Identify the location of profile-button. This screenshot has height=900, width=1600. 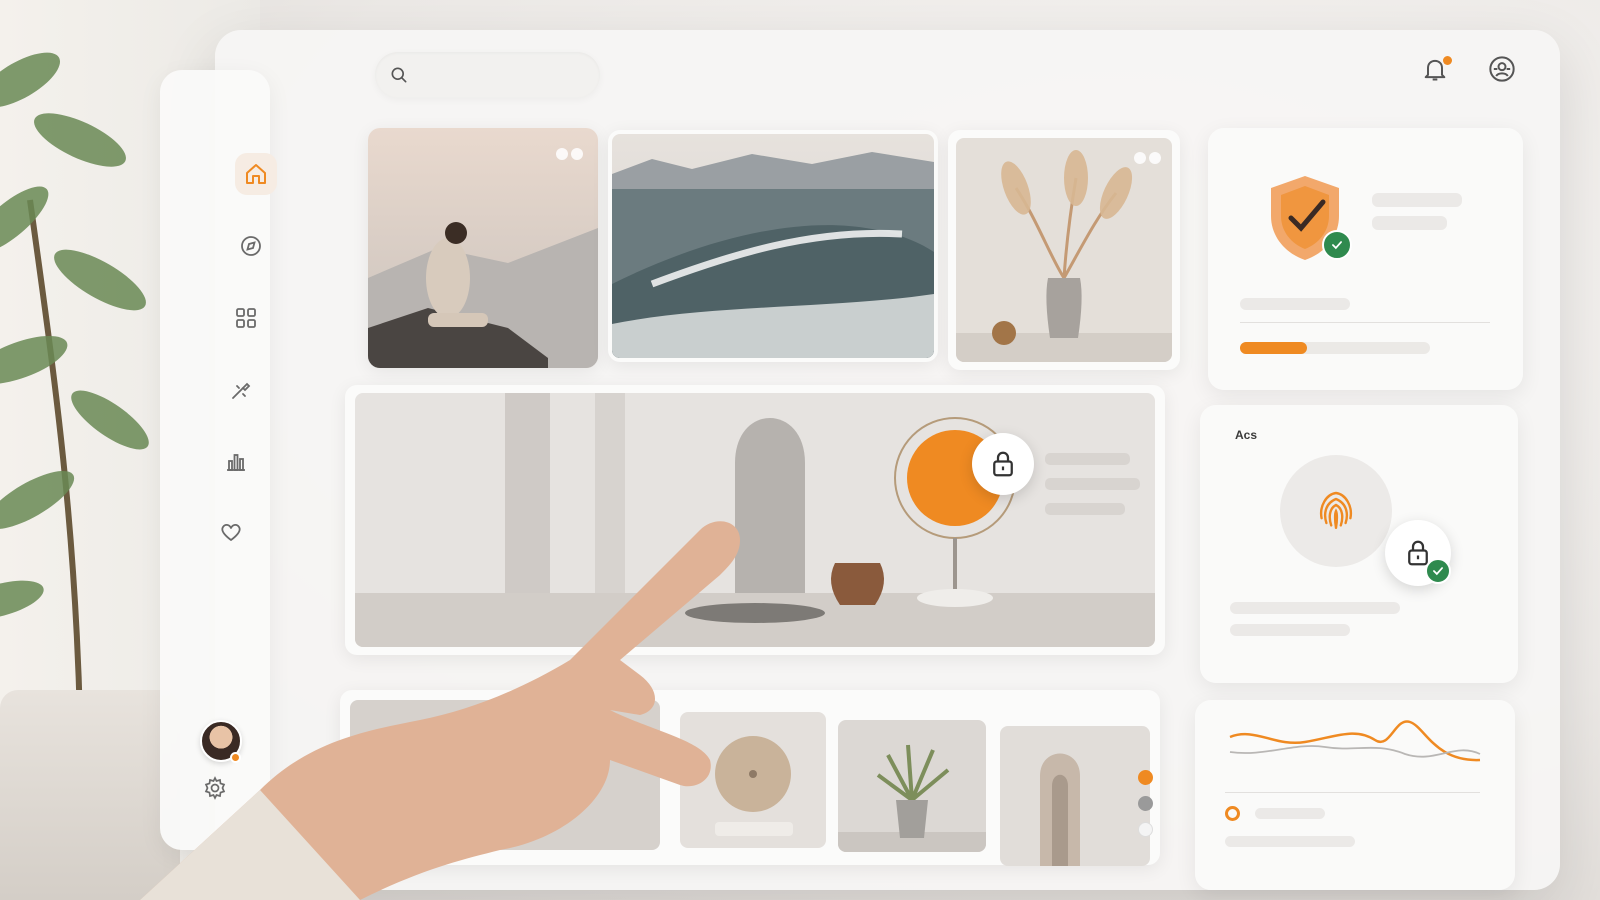
(1502, 69).